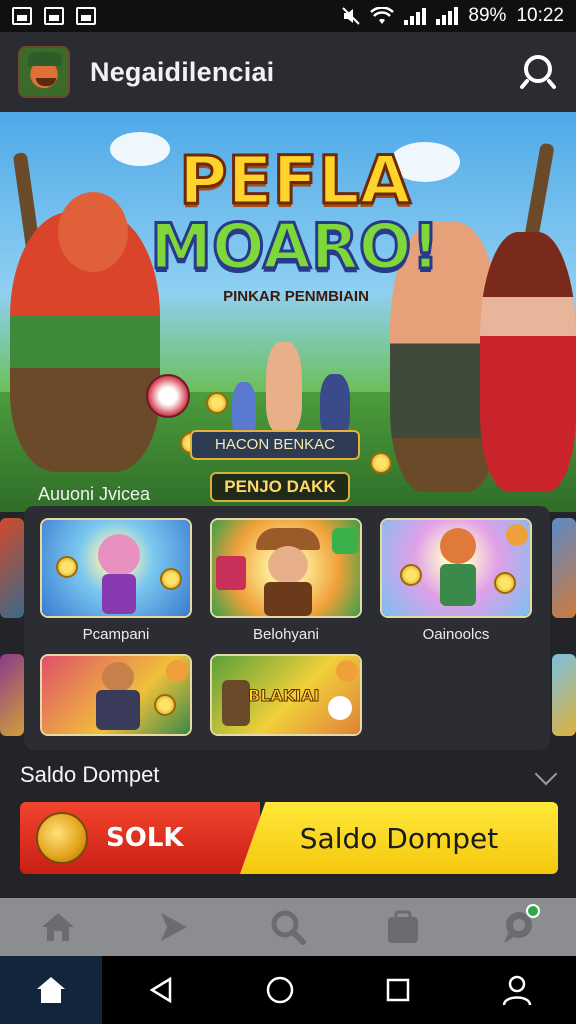  What do you see at coordinates (351, 16) in the screenshot?
I see `mute-icon` at bounding box center [351, 16].